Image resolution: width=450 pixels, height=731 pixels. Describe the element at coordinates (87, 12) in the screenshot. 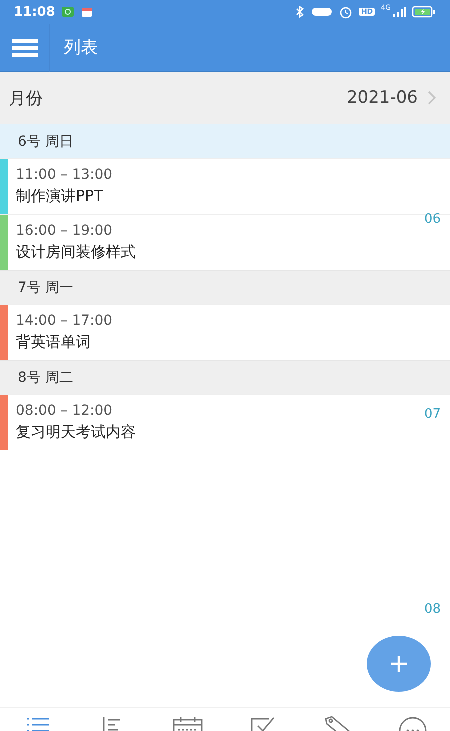

I see `calendar-notification-icon` at that location.